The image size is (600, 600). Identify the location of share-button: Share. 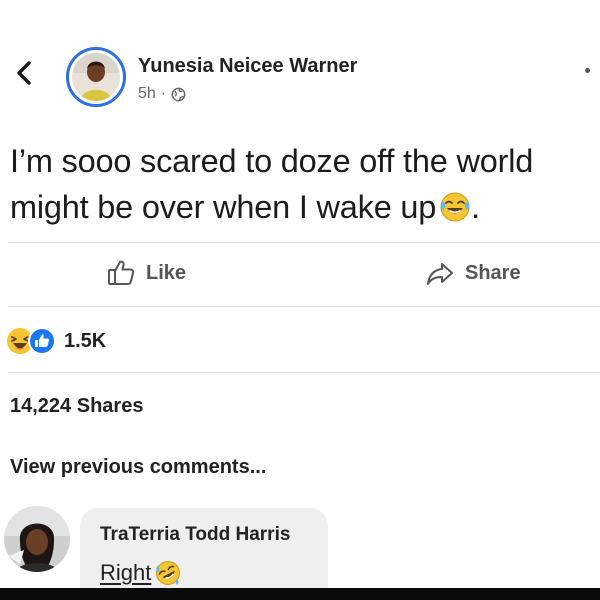
(473, 273).